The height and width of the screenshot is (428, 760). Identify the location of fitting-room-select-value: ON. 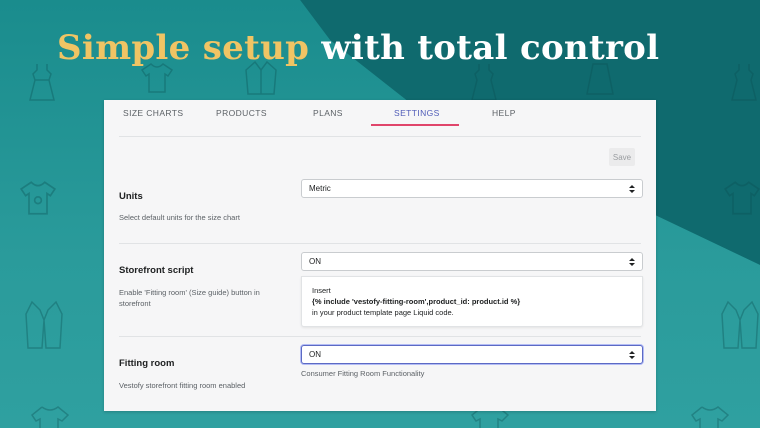
(315, 354).